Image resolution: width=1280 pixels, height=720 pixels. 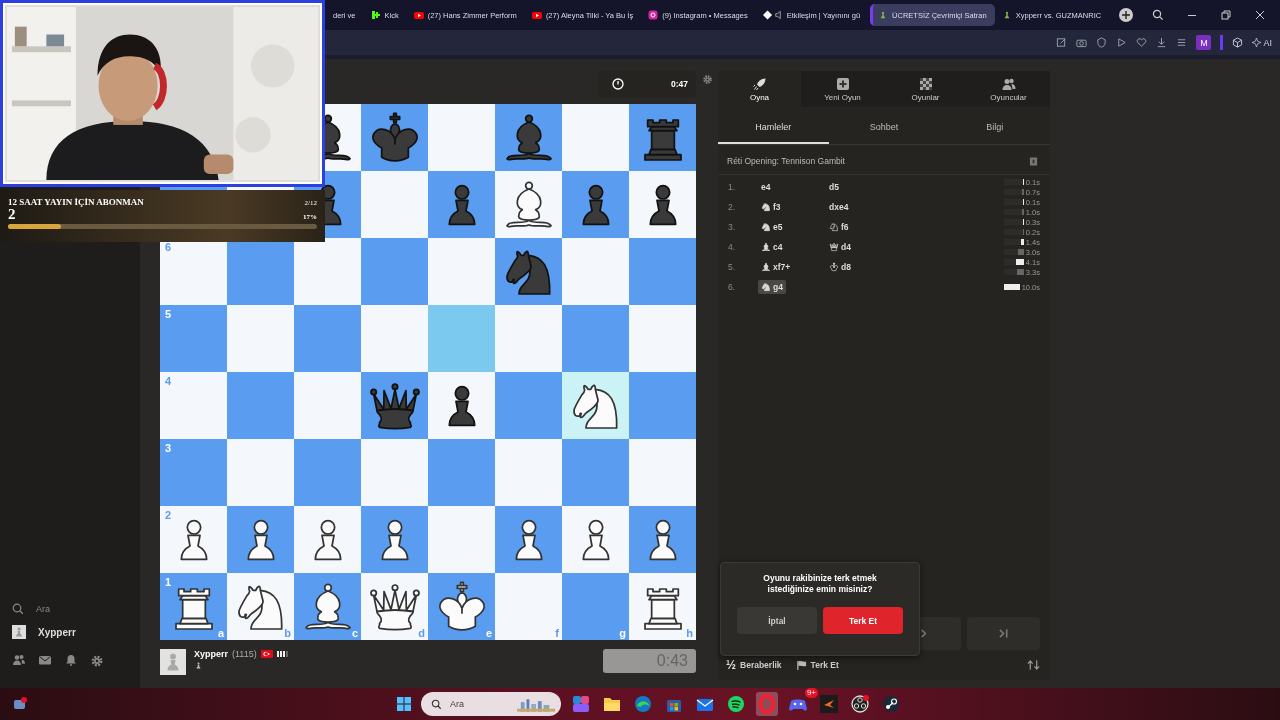 What do you see at coordinates (839, 207) in the screenshot?
I see `move: dxe4` at bounding box center [839, 207].